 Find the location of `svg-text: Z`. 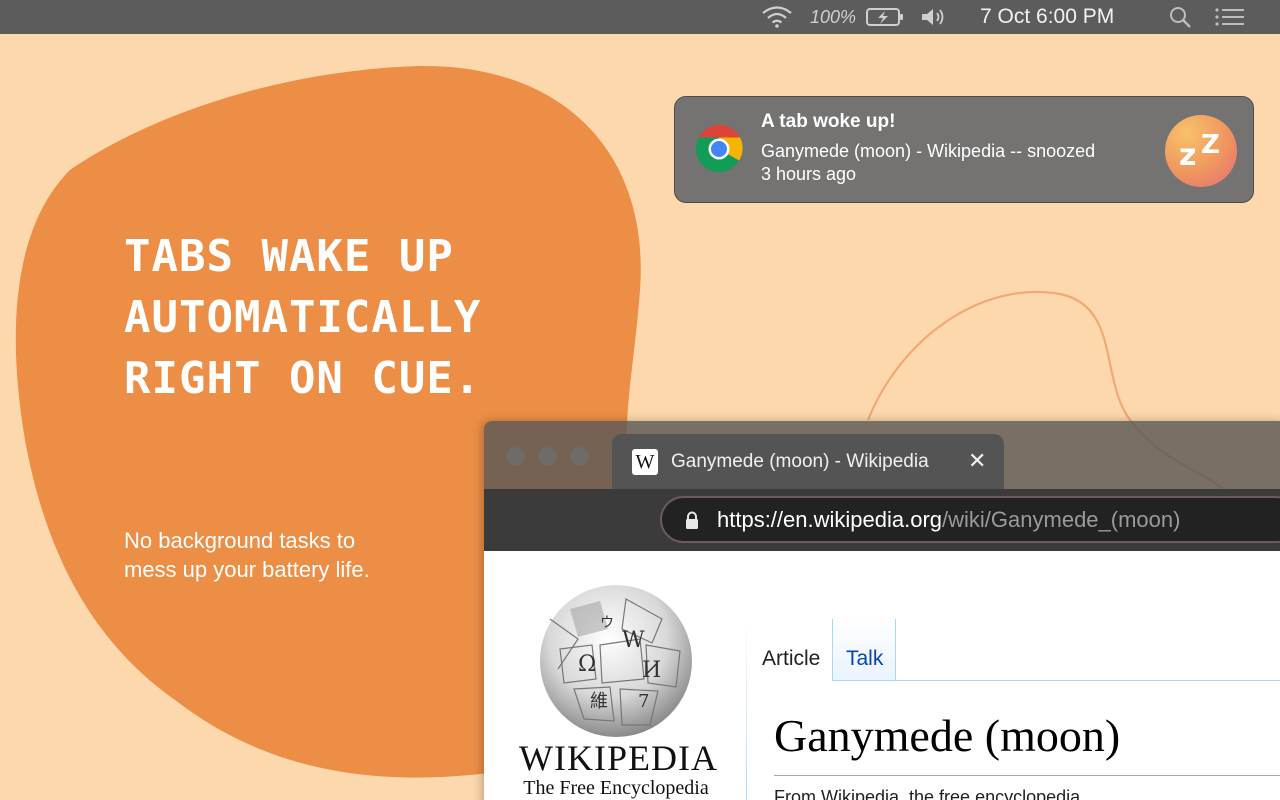

svg-text: Z is located at coordinates (1210, 145).